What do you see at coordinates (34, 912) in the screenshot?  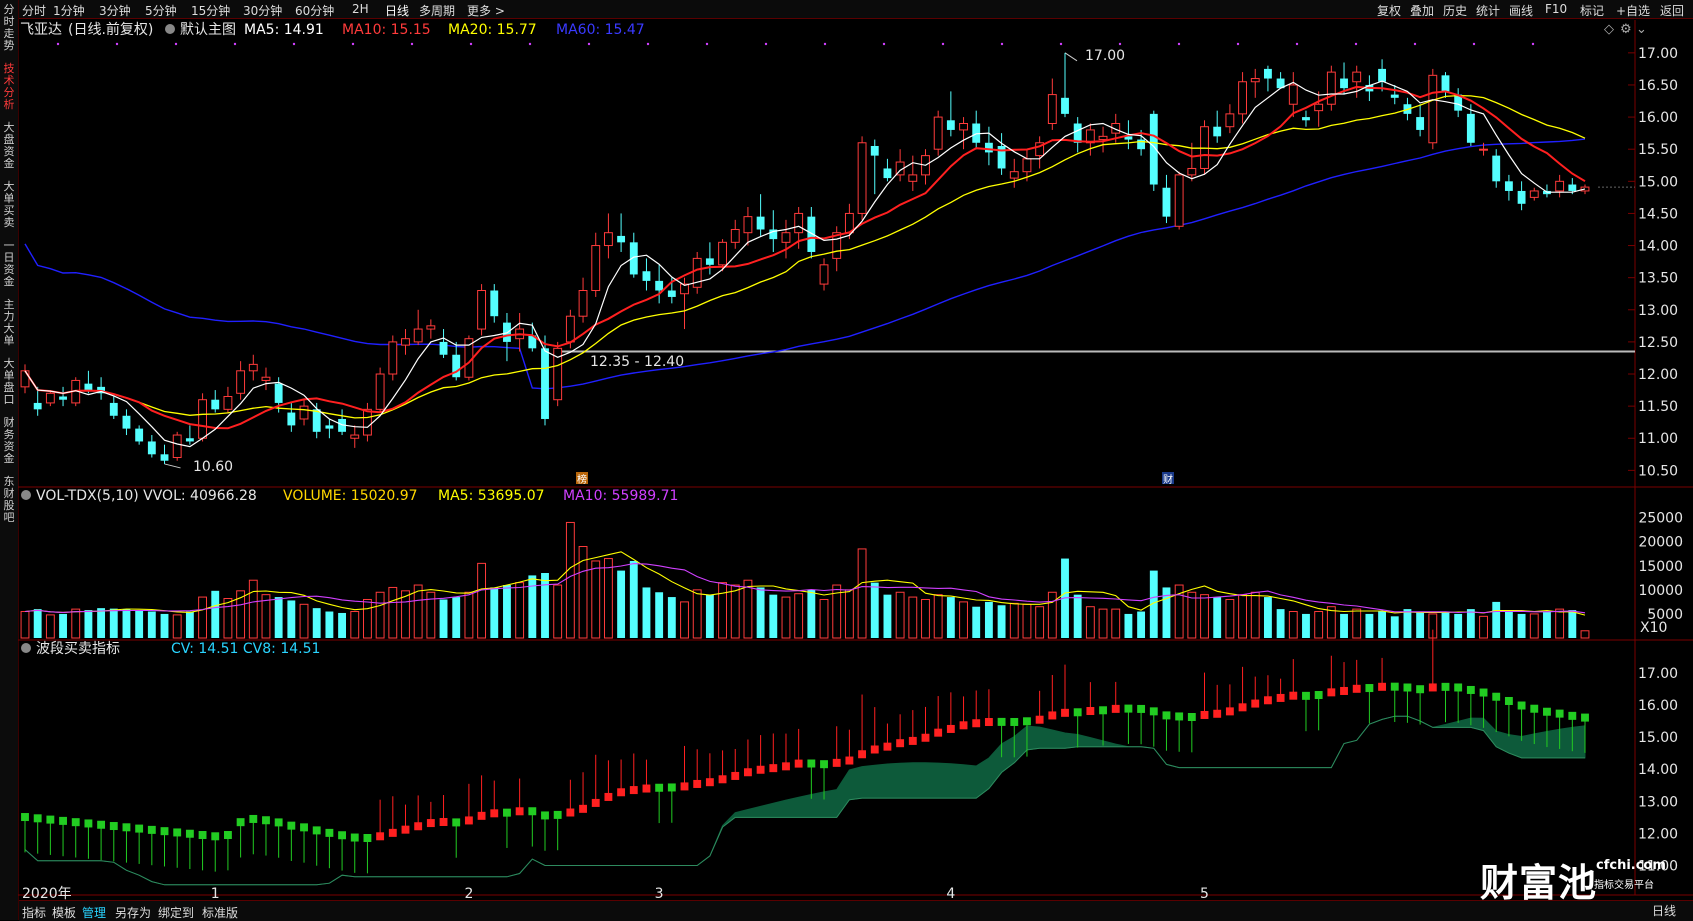 I see `bottom-tab-indicator: 指标` at bounding box center [34, 912].